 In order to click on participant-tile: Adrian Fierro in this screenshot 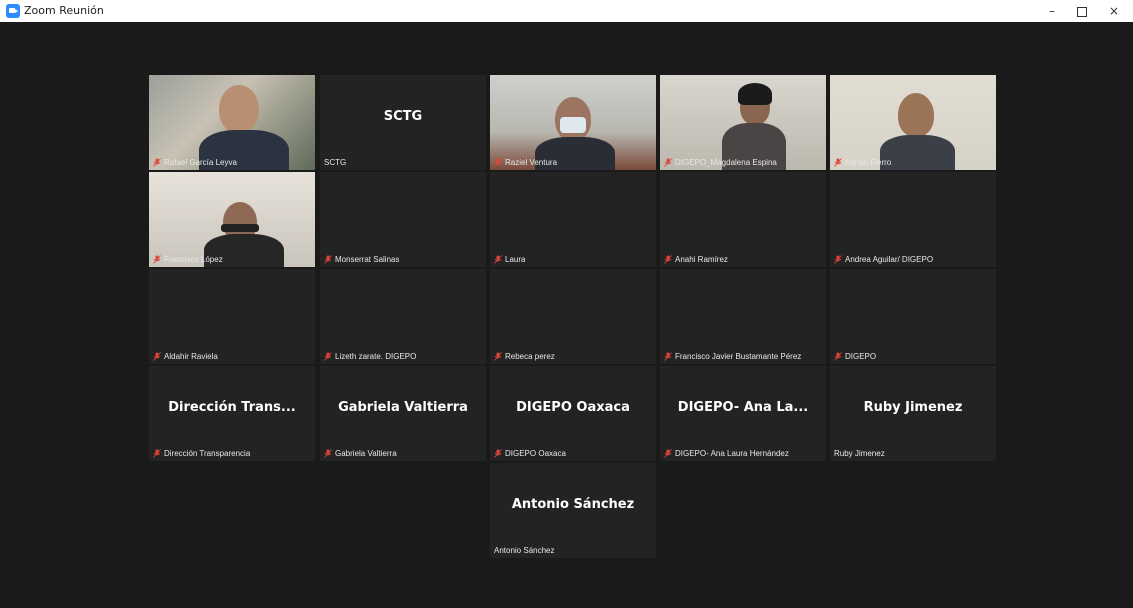, I will do `click(913, 122)`.